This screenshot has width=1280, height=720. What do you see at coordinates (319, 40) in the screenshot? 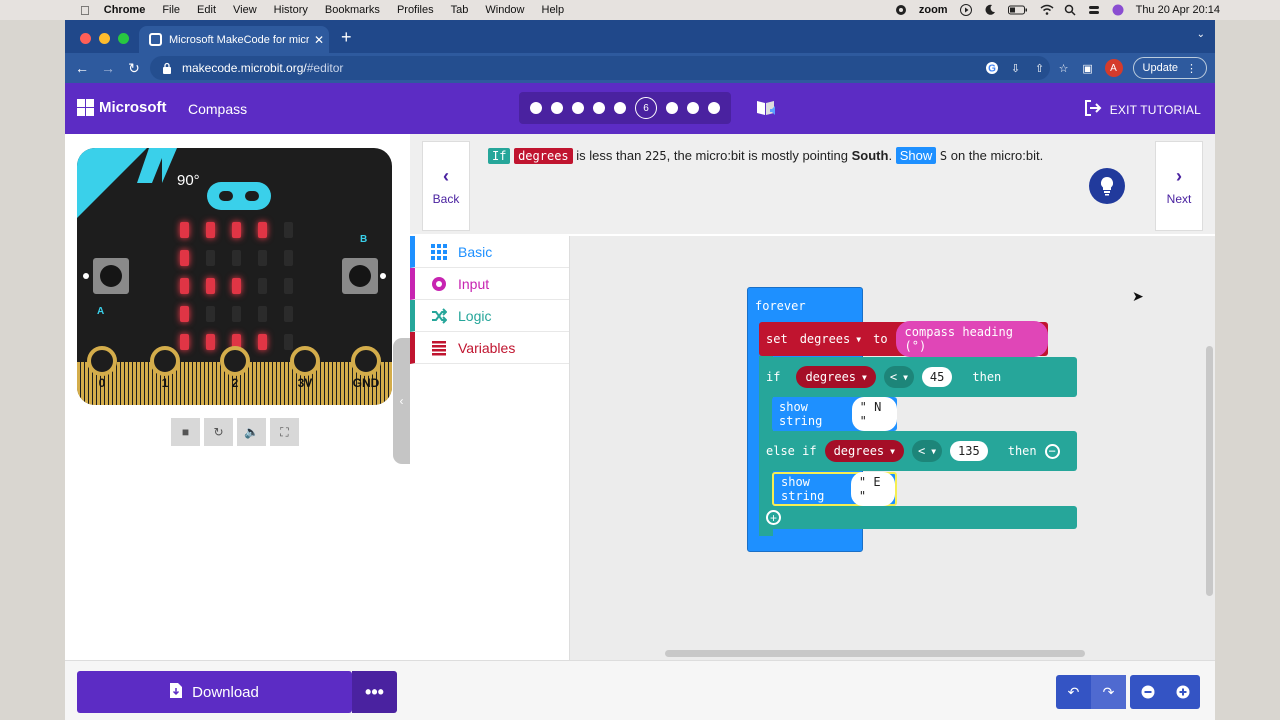
I see `tab-close-icon: ✕` at bounding box center [319, 40].